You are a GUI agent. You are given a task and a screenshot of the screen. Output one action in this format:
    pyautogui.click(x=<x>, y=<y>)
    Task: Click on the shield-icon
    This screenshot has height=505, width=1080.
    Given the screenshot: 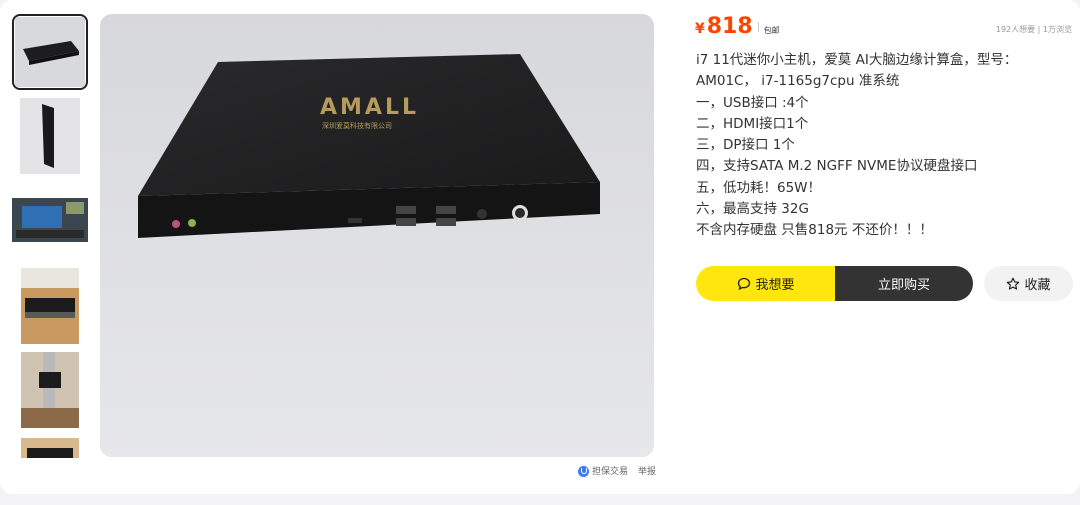 What is the action you would take?
    pyautogui.click(x=583, y=471)
    